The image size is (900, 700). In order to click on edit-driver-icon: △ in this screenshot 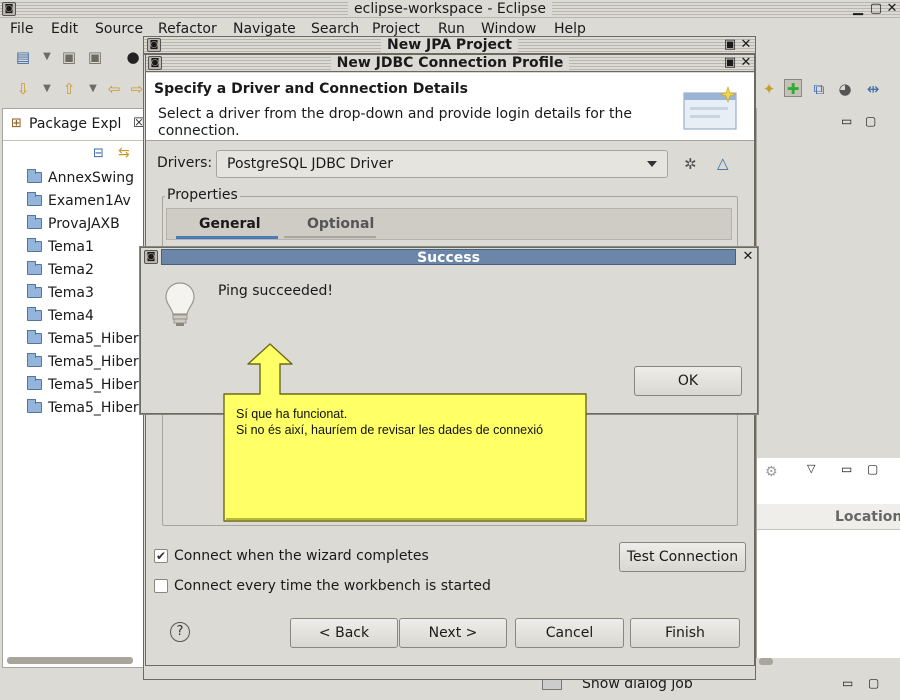, I will do `click(723, 163)`.